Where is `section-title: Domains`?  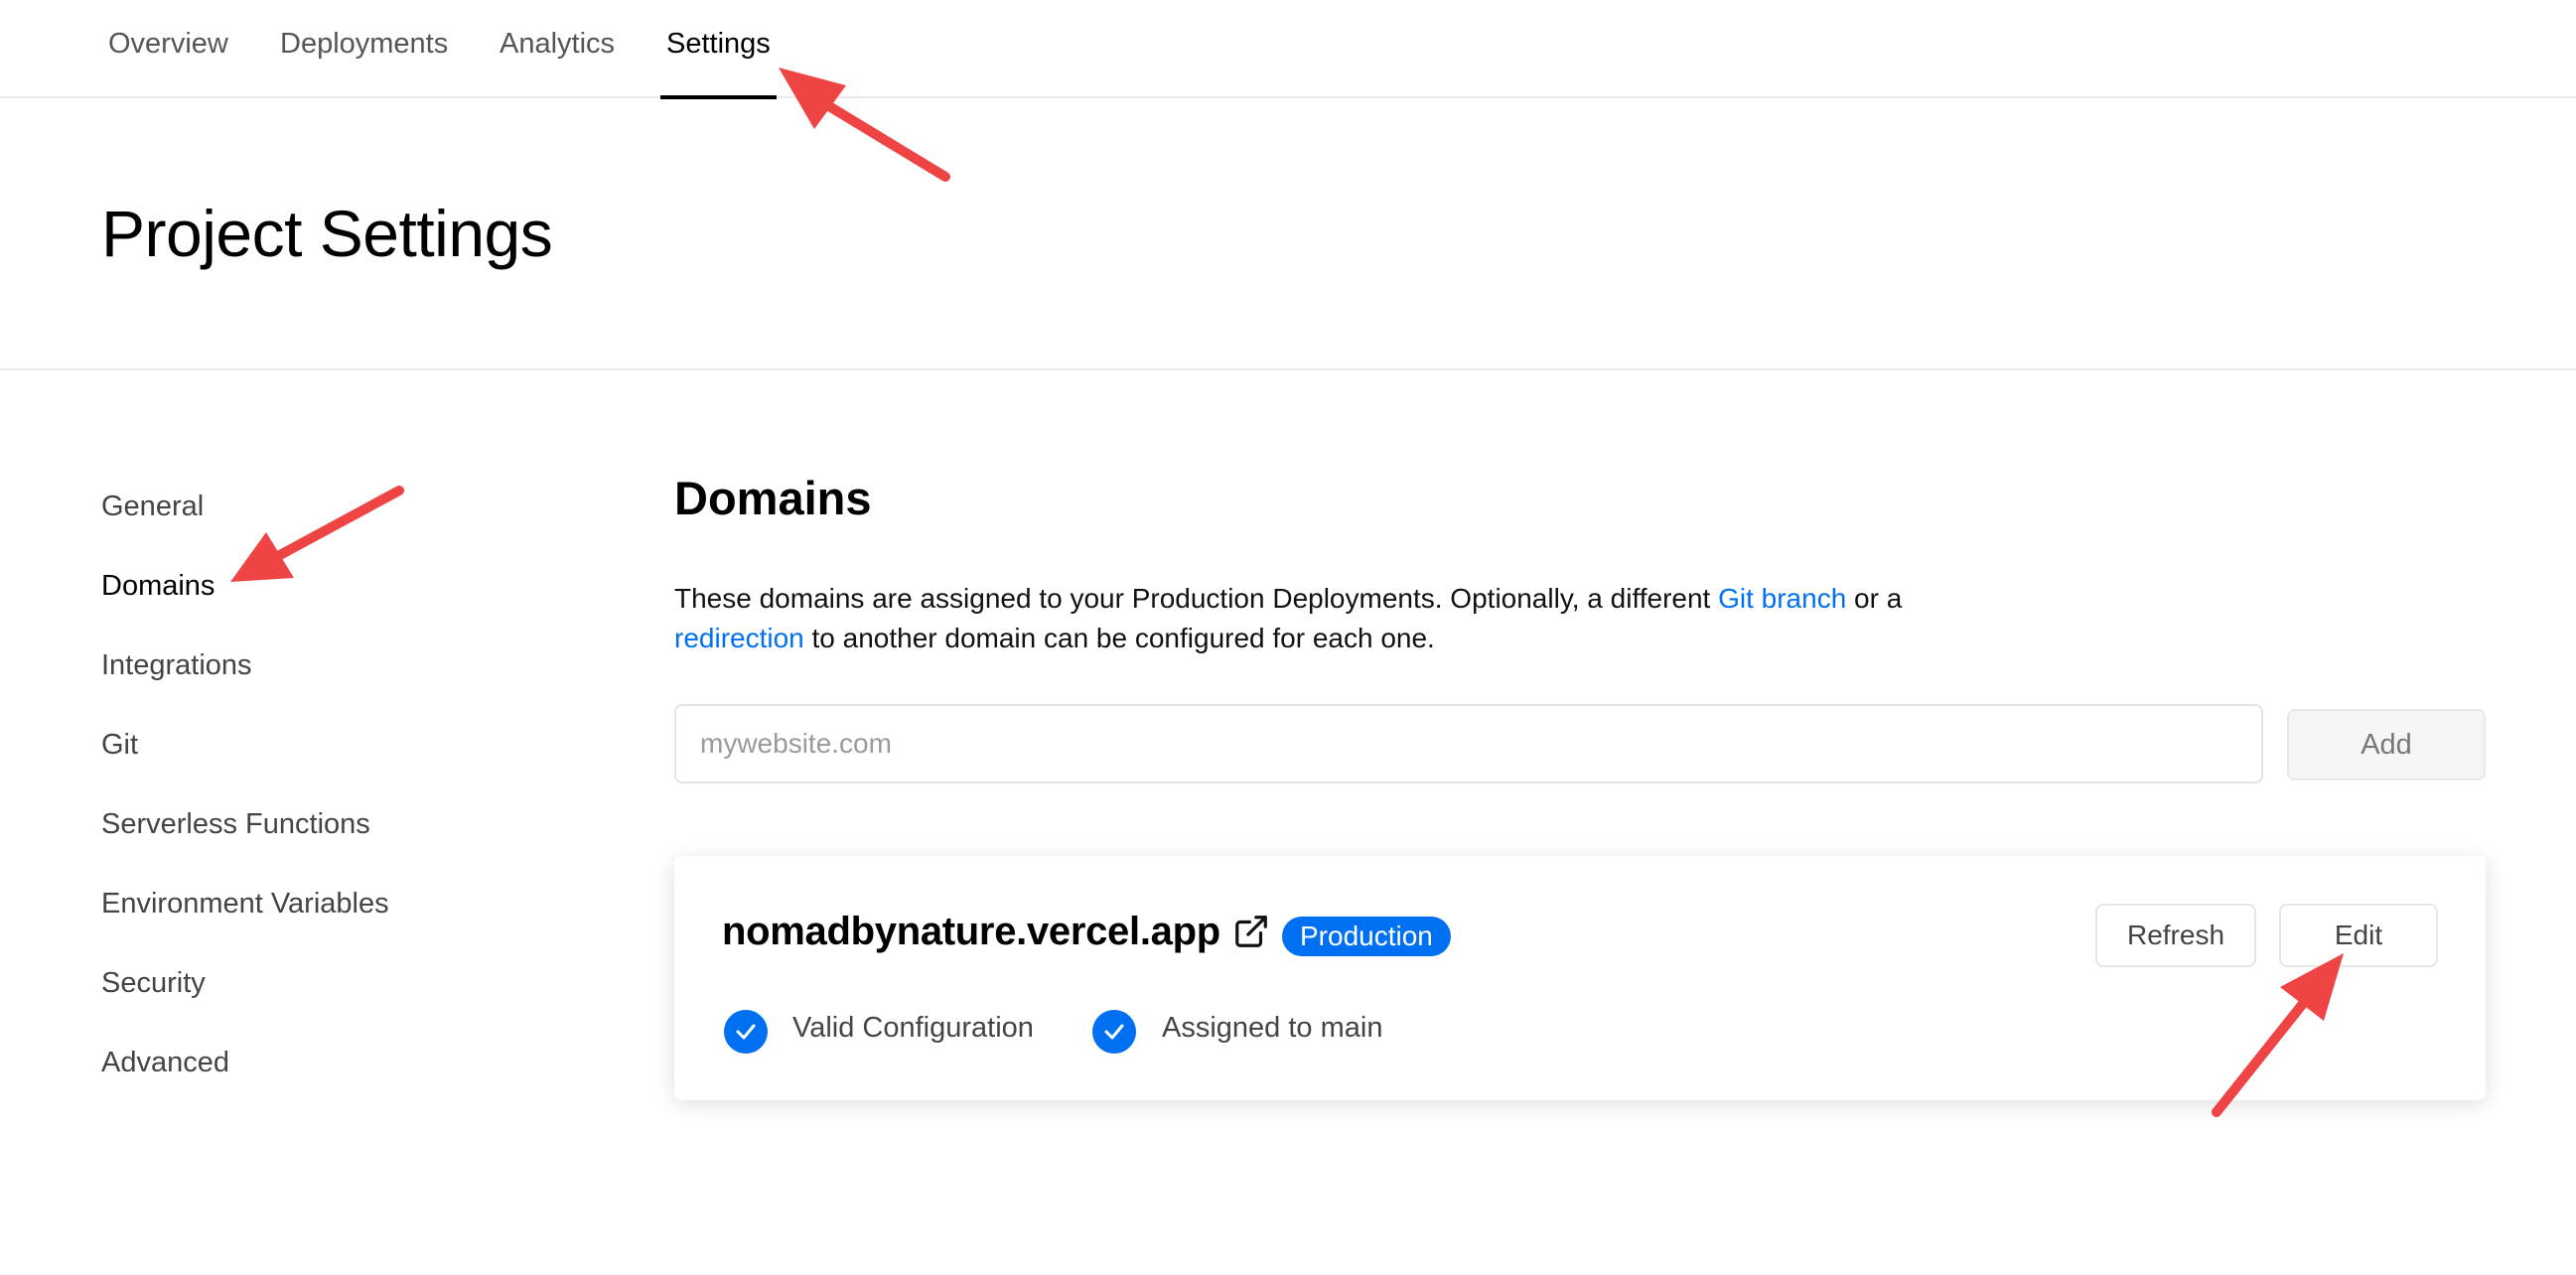 section-title: Domains is located at coordinates (773, 498).